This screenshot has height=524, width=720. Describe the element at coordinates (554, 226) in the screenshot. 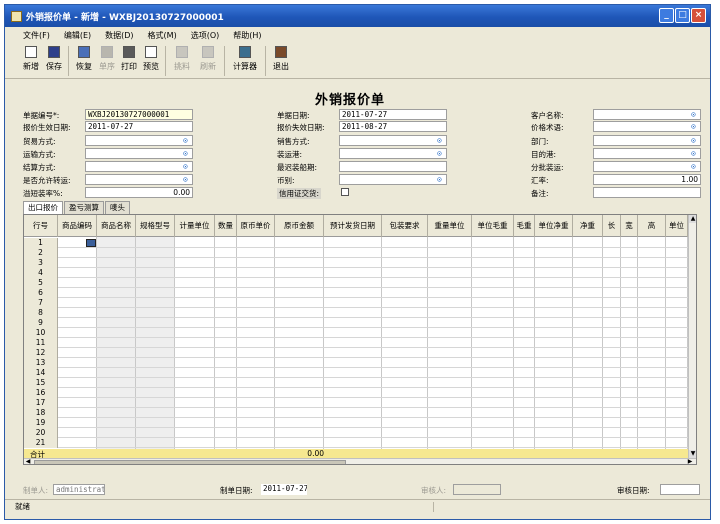

I see `column-header: 单位净重` at that location.